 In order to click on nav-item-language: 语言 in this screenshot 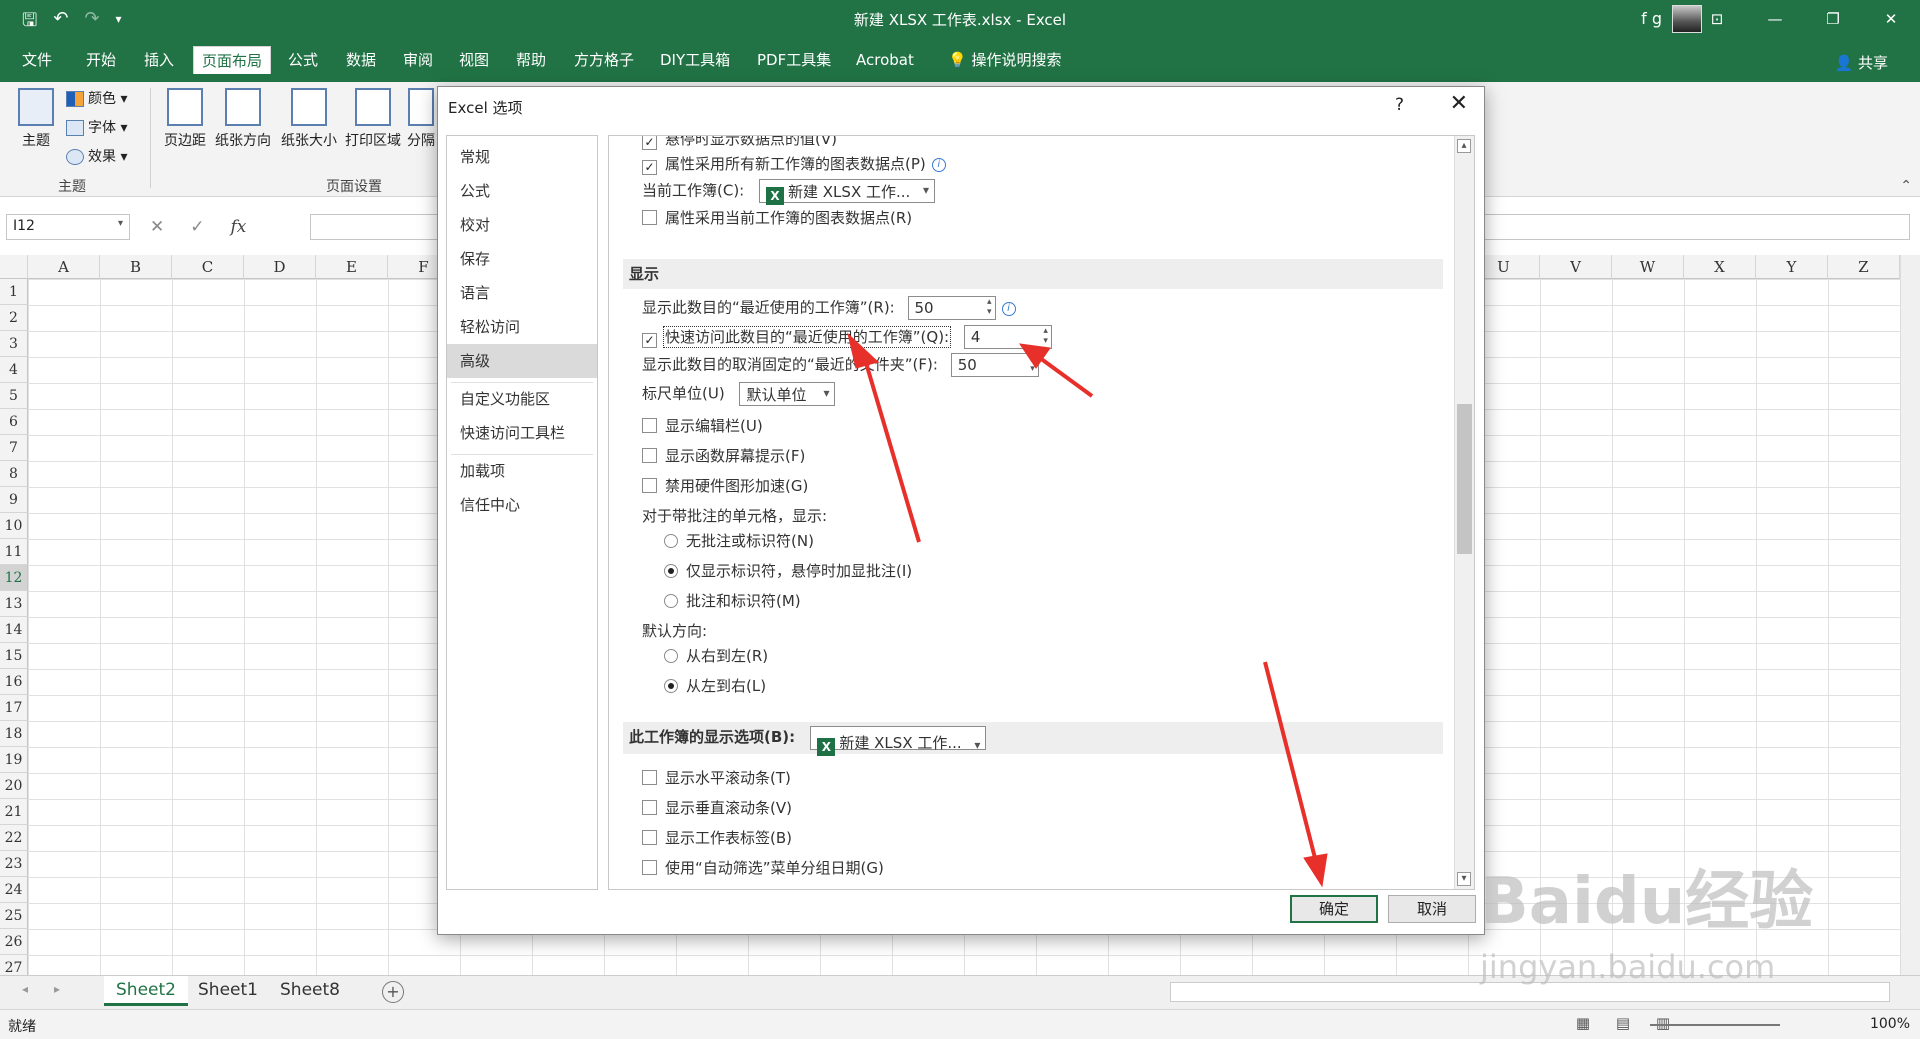, I will do `click(522, 293)`.